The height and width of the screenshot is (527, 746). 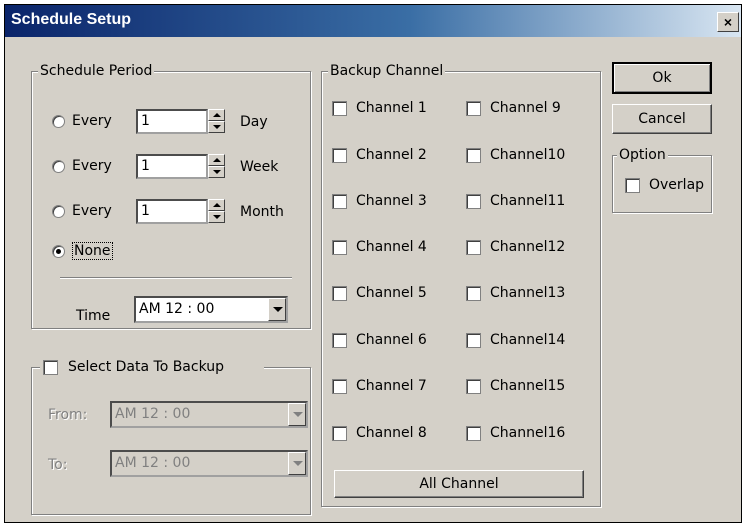 I want to click on time-dropdown-button, so click(x=277, y=309).